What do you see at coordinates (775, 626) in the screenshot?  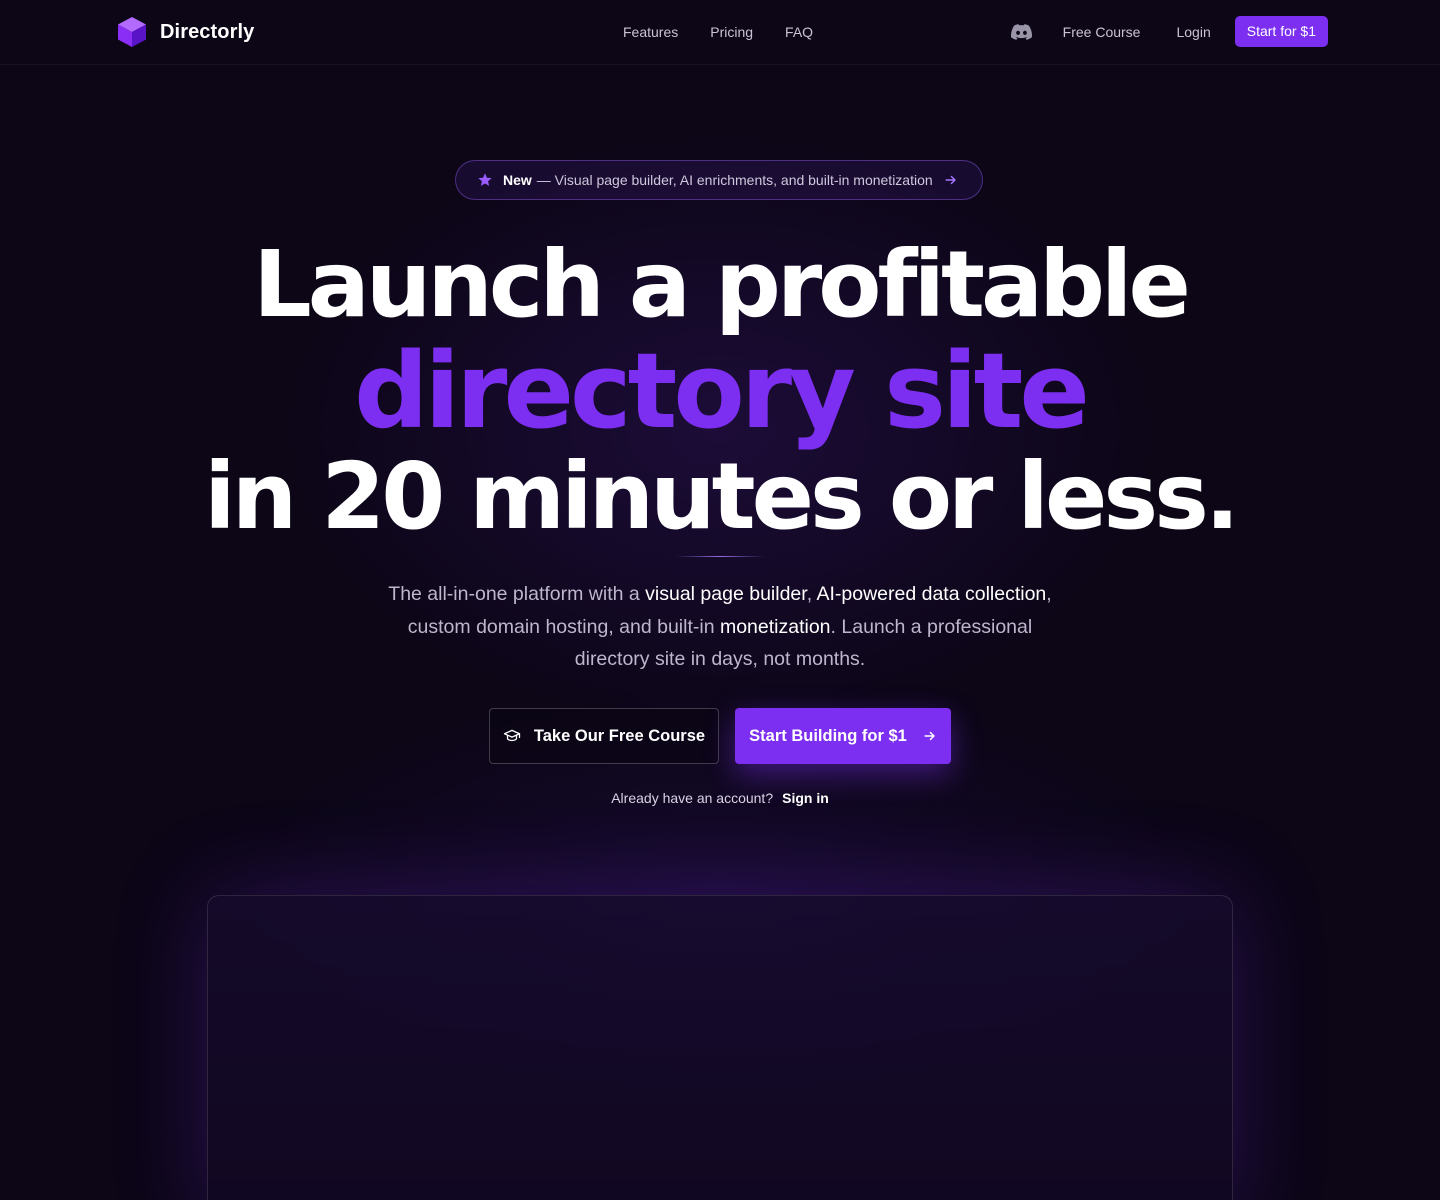 I see `subtext-highlight-monetization: monetization` at bounding box center [775, 626].